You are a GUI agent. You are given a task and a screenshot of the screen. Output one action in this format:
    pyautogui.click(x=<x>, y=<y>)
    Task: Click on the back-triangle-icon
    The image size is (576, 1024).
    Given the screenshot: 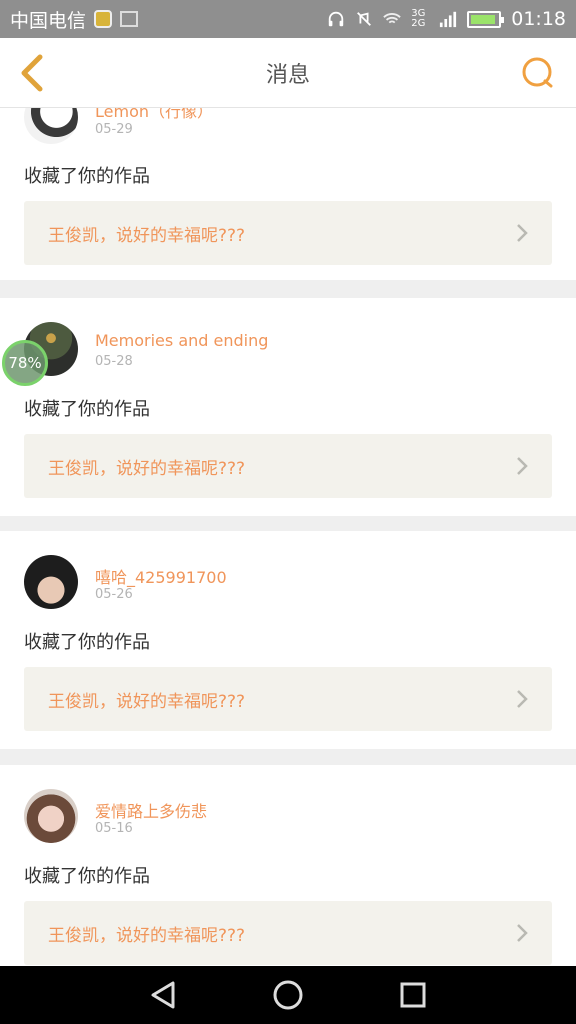 What is the action you would take?
    pyautogui.click(x=163, y=995)
    